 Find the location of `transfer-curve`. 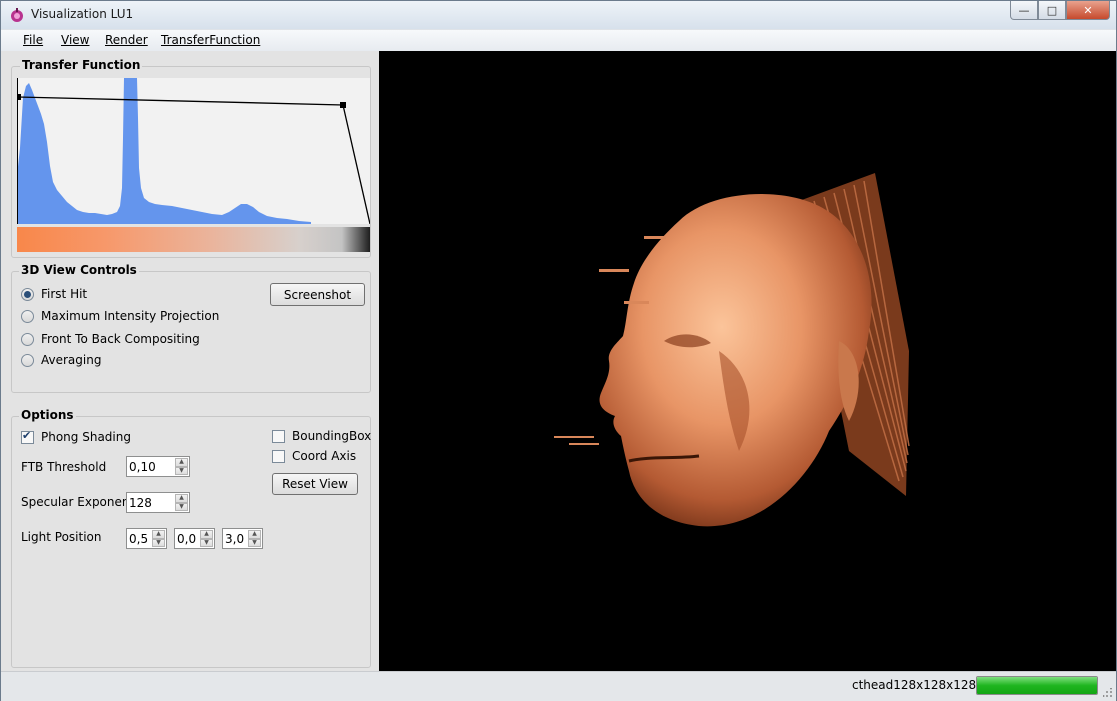

transfer-curve is located at coordinates (193, 160).